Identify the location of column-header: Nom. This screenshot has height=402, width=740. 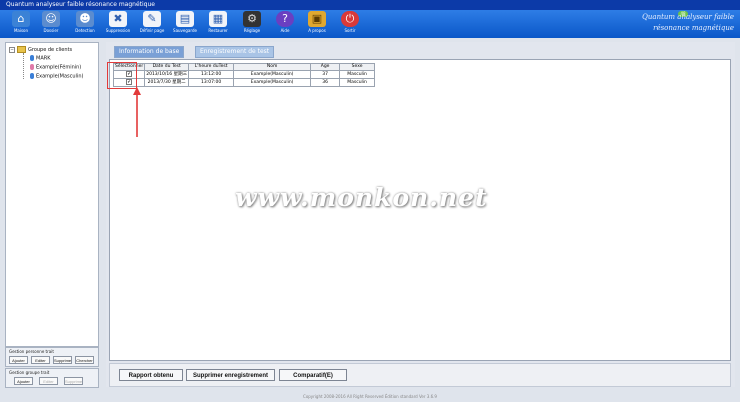
(272, 67).